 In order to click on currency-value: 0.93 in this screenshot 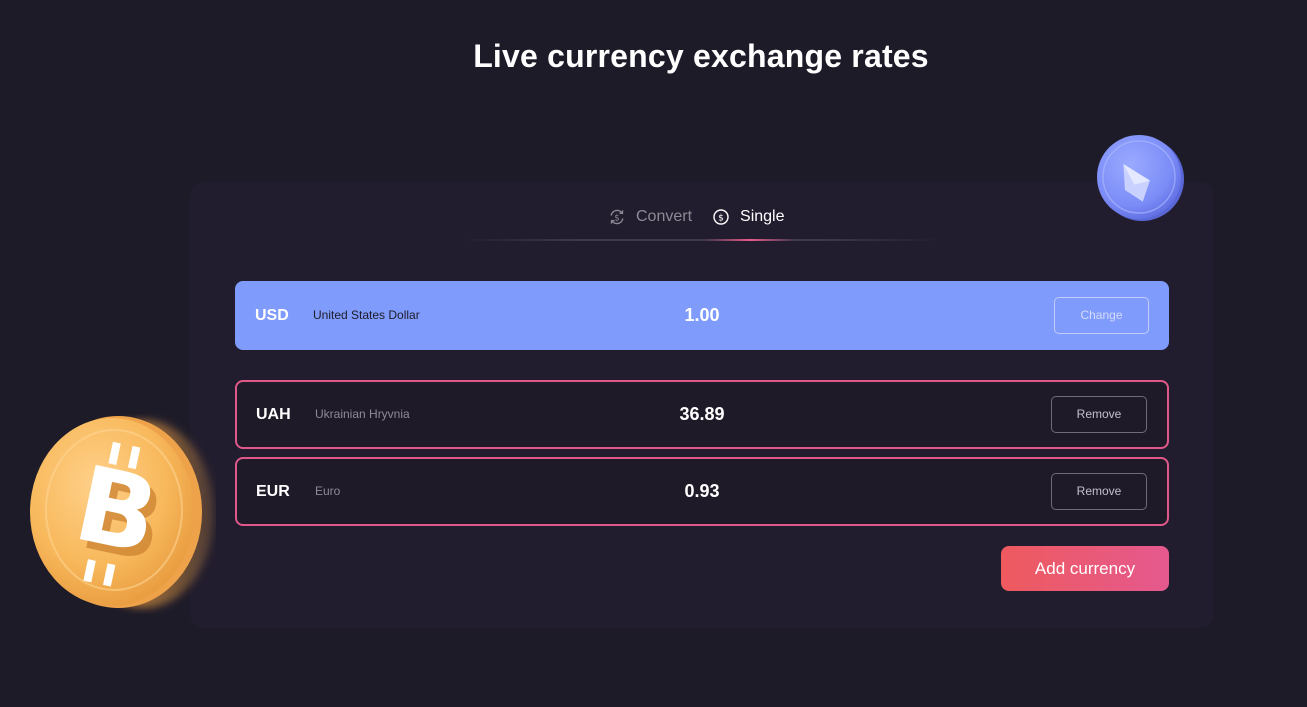, I will do `click(702, 491)`.